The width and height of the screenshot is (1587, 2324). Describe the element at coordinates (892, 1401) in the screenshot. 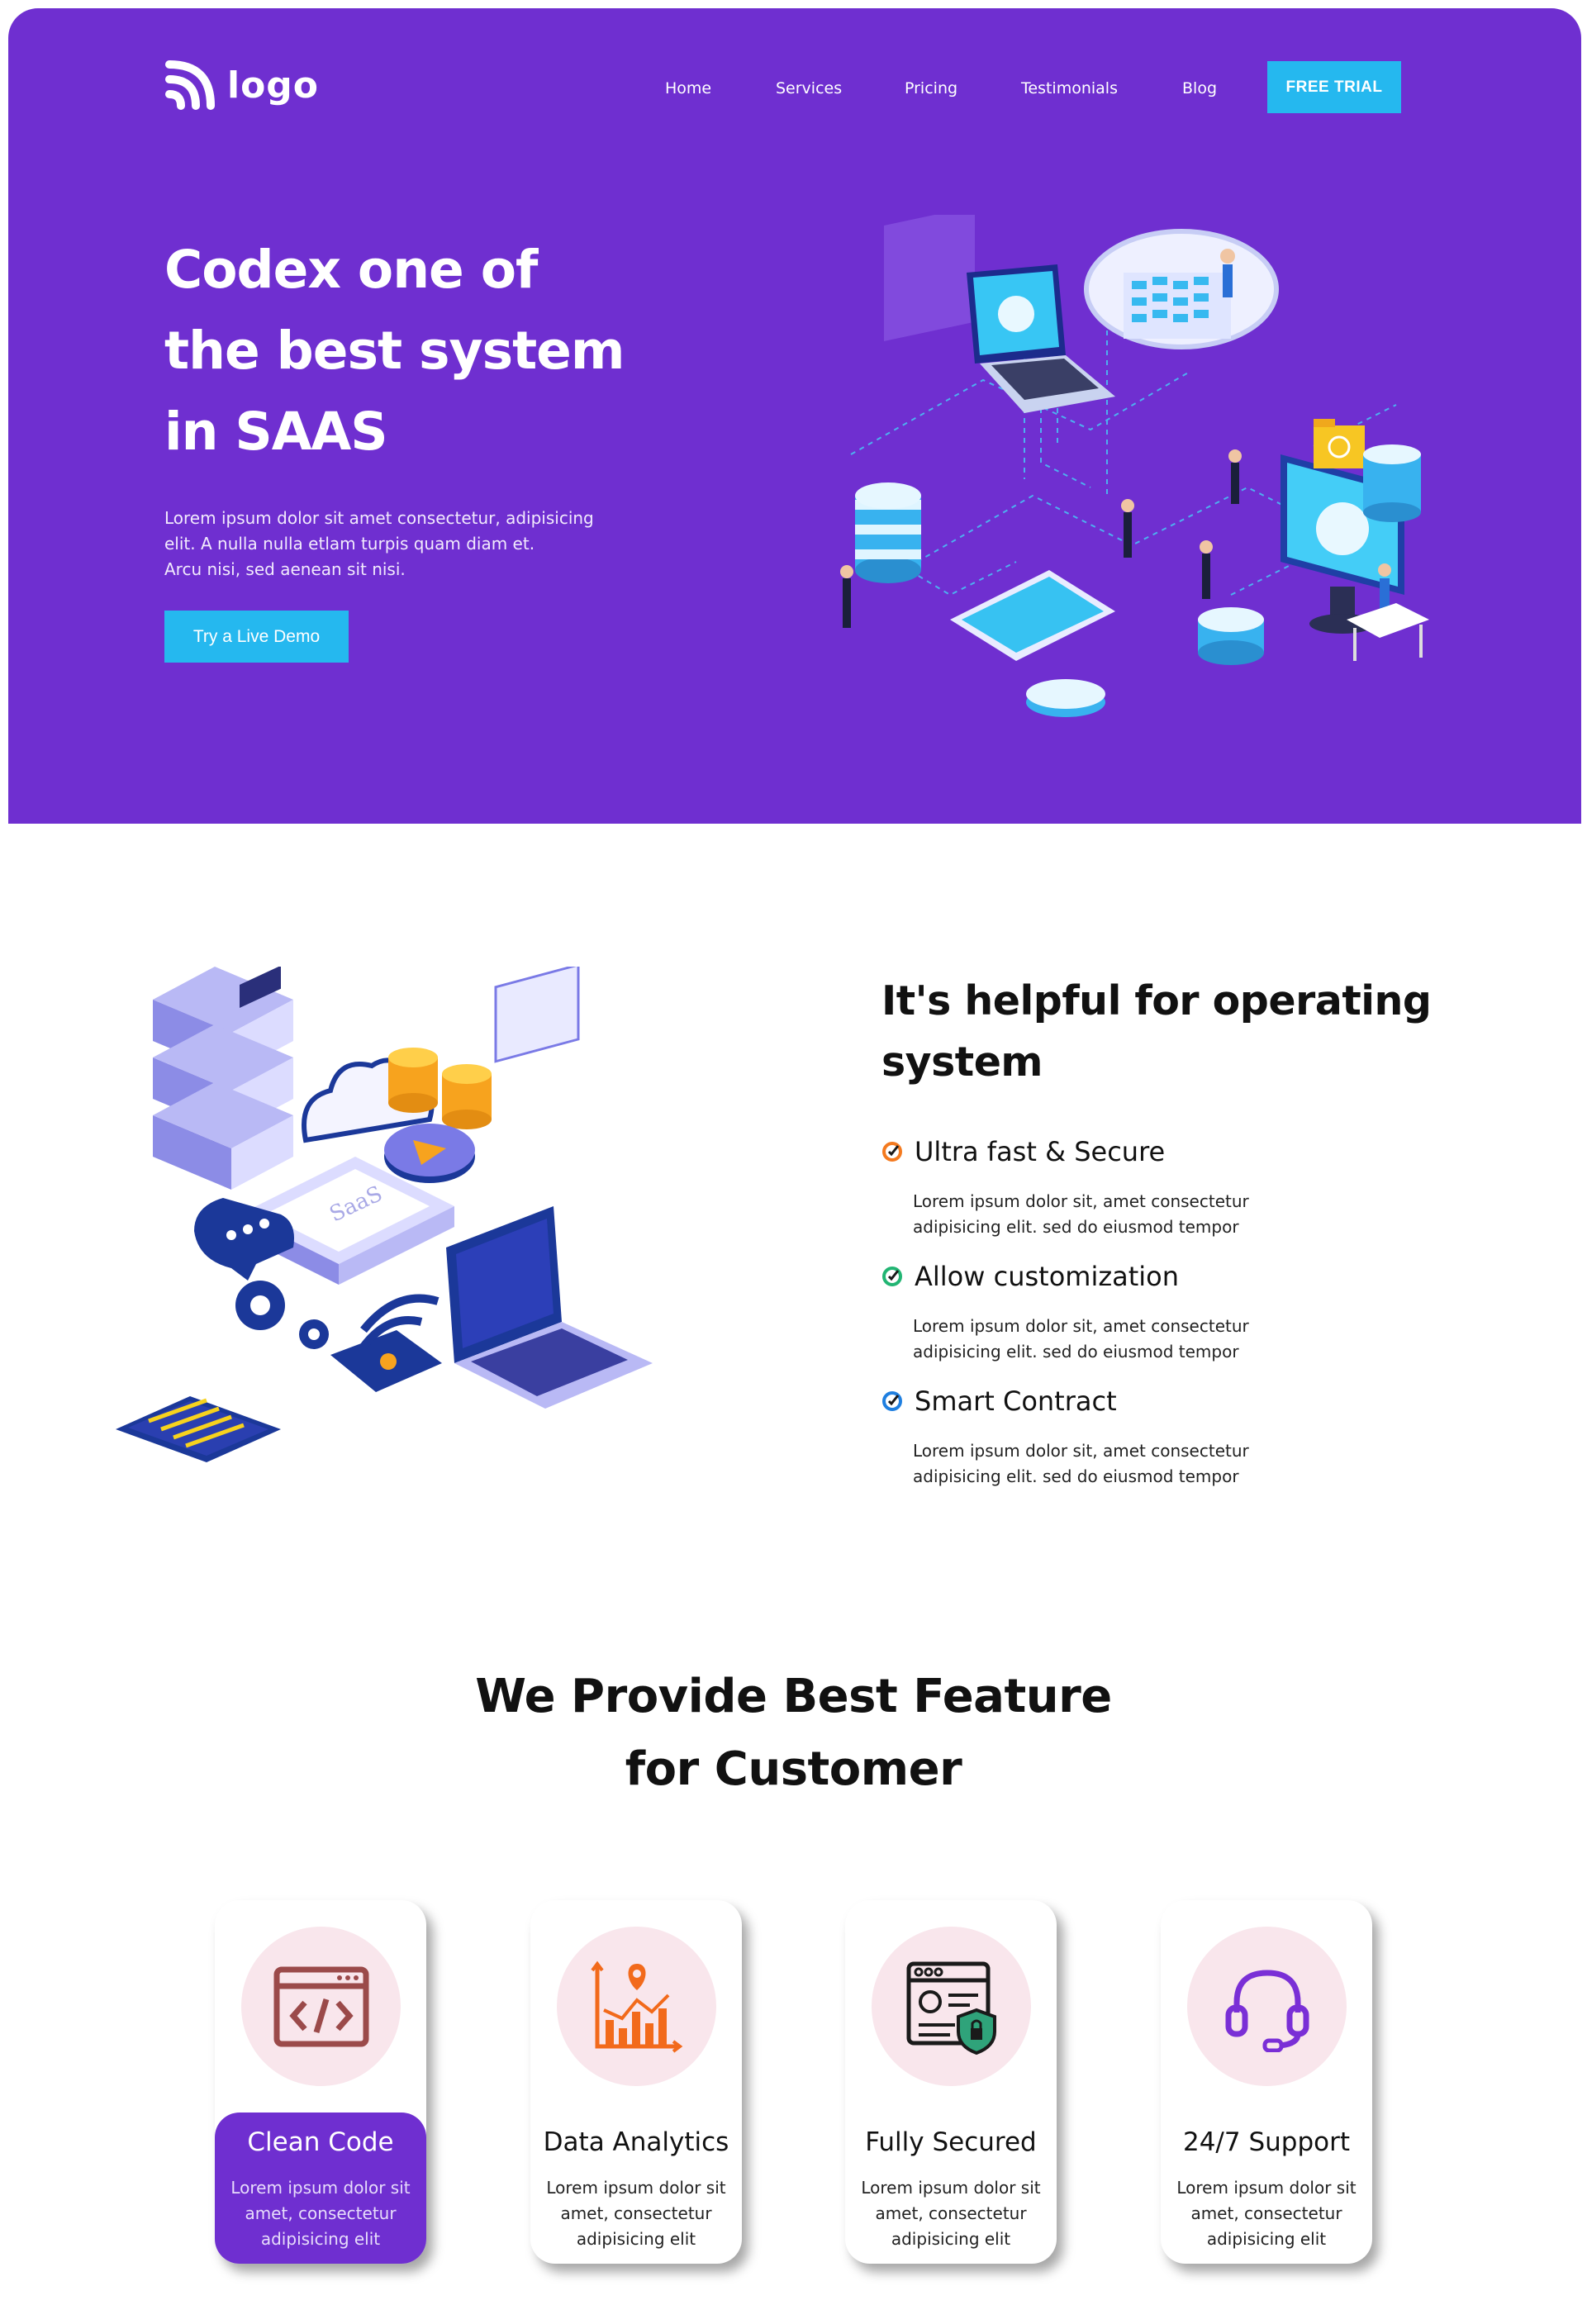

I see `check-circle-blue-icon` at that location.